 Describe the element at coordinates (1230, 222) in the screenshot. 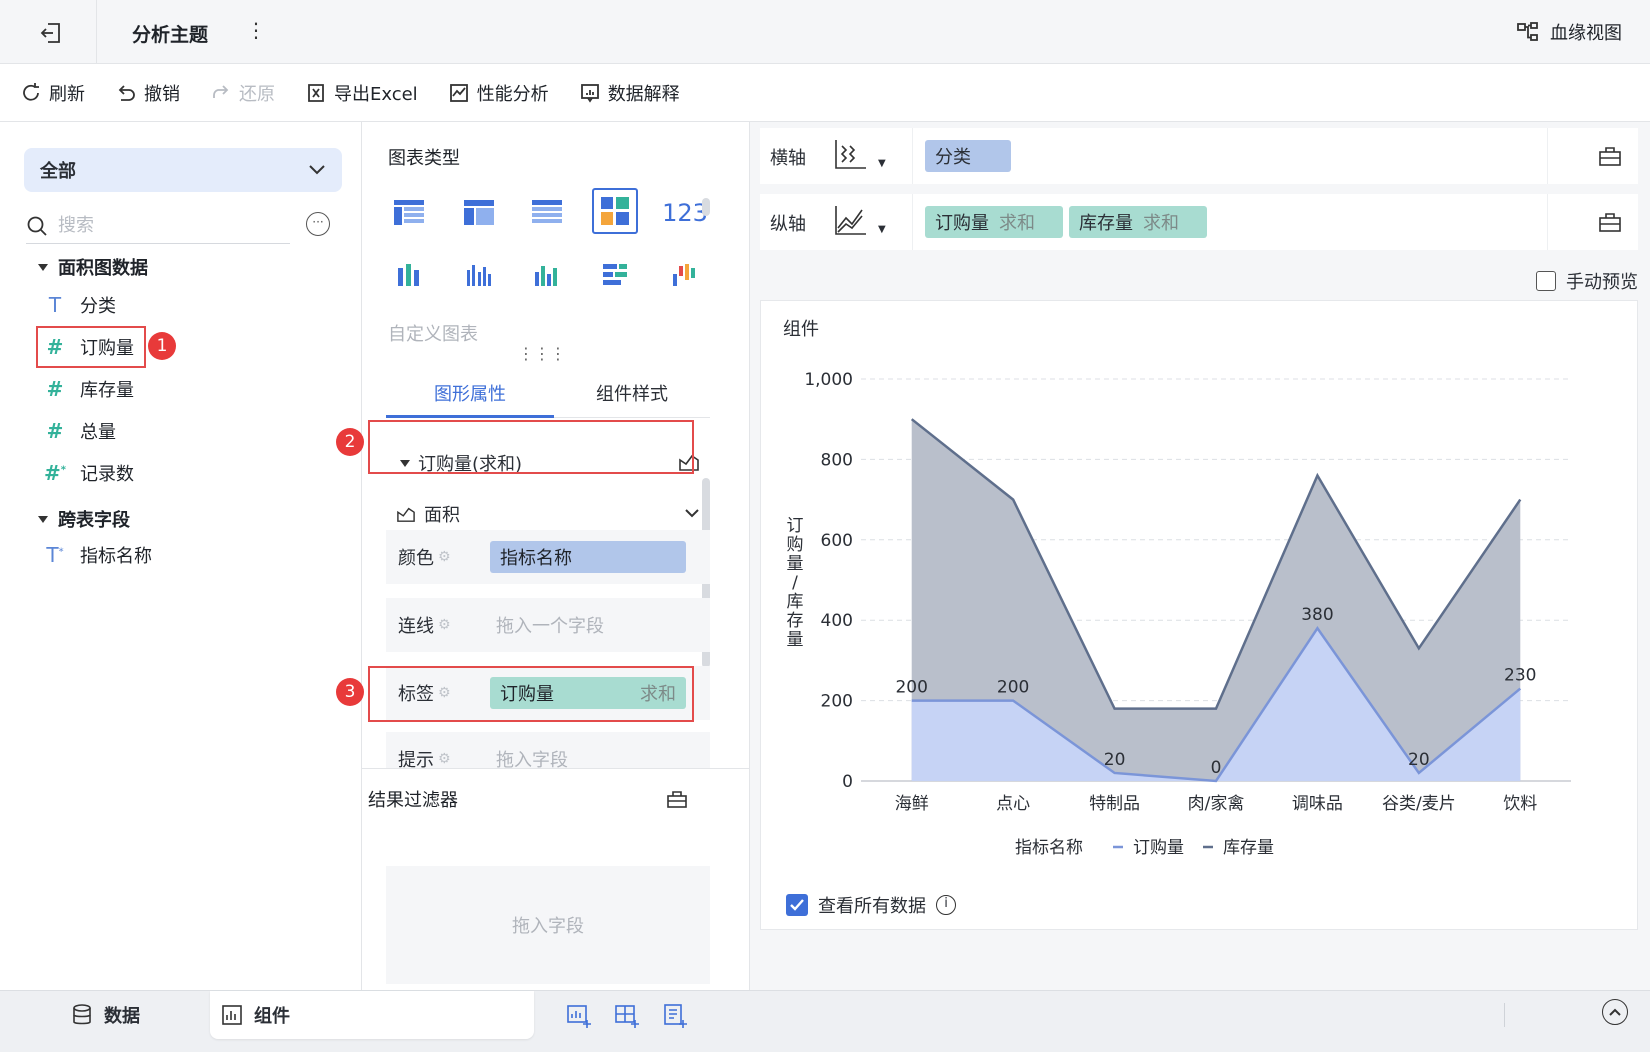

I see `y-axis-drop-zone: 订购量 求和 库存量 求和` at that location.